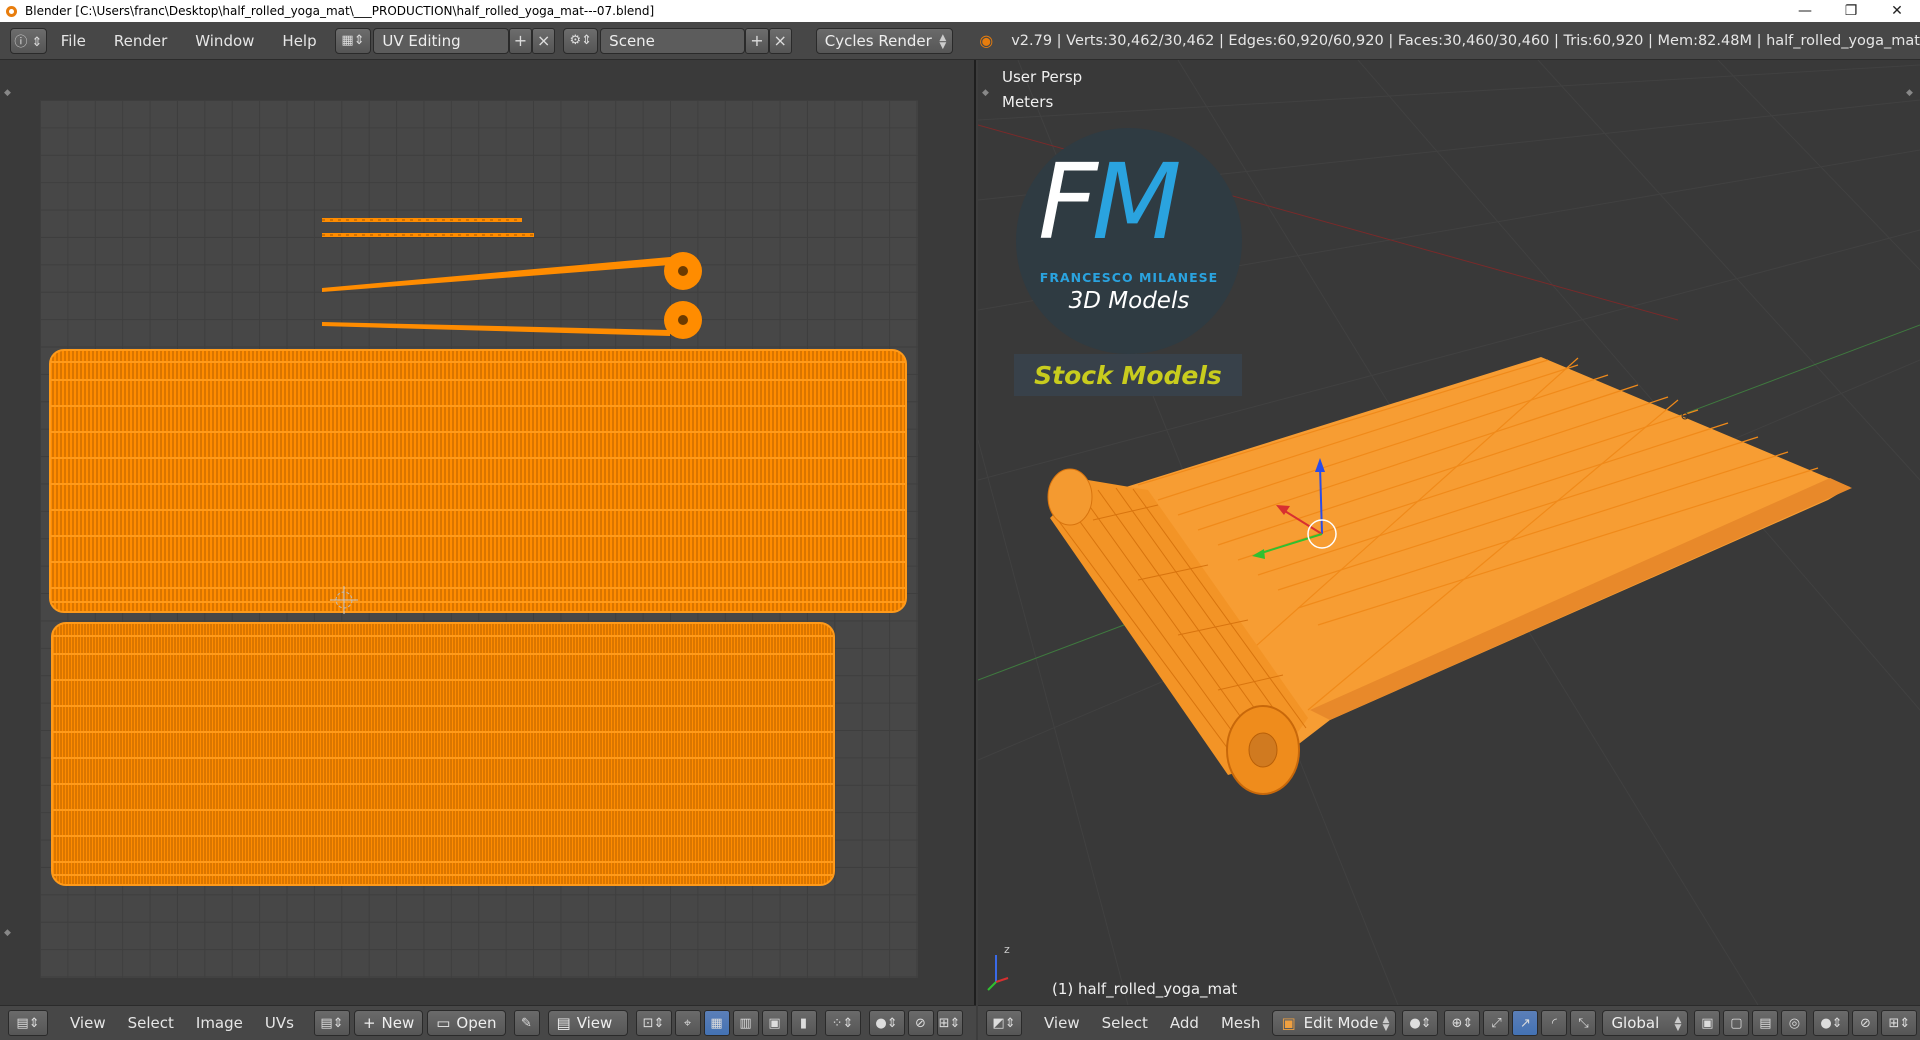  Describe the element at coordinates (774, 1023) in the screenshot. I see `face-select-icon: ▣` at that location.